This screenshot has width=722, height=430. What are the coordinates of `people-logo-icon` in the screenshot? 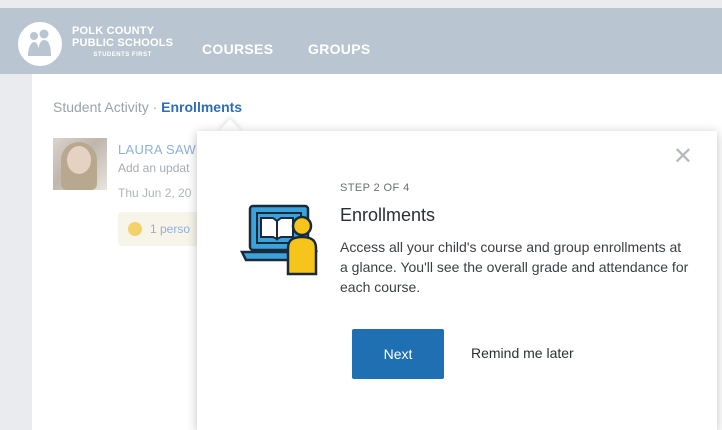 It's located at (39, 42).